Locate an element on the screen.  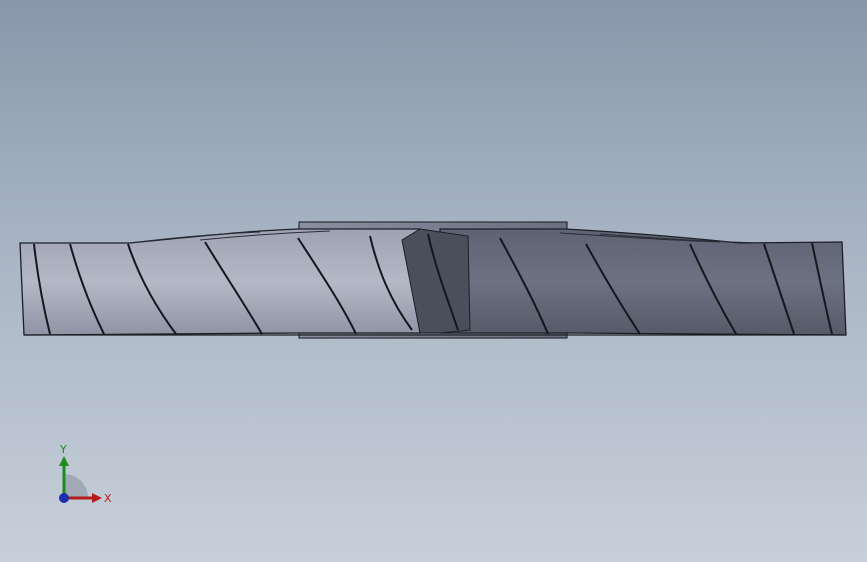
y-axis-arrow-icon is located at coordinates (64, 461).